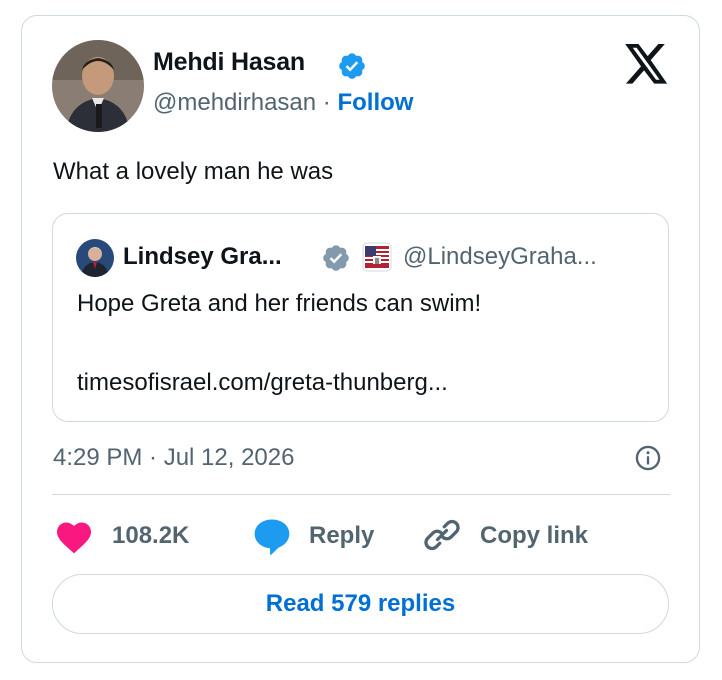 The width and height of the screenshot is (722, 680). What do you see at coordinates (375, 102) in the screenshot?
I see `follow-button: Follow` at bounding box center [375, 102].